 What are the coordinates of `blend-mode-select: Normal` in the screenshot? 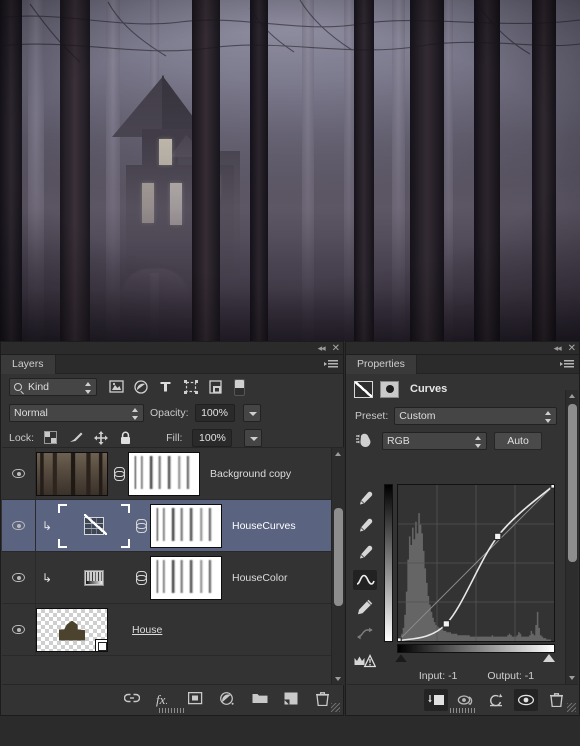 It's located at (76, 413).